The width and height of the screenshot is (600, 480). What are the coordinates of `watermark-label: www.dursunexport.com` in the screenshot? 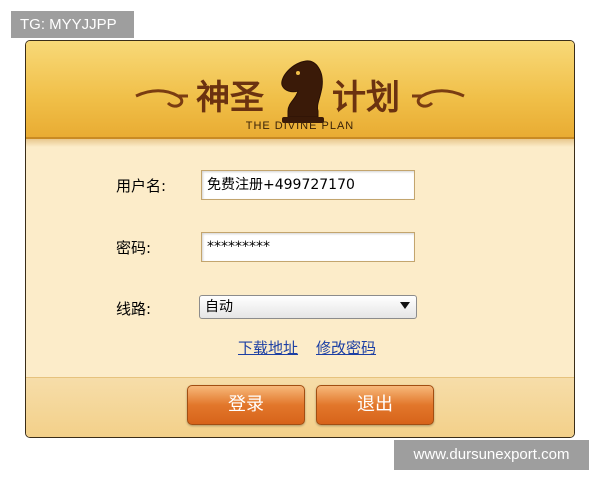 It's located at (491, 455).